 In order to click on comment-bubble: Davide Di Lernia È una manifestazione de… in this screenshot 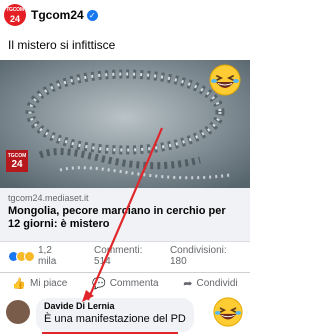, I will do `click(115, 315)`.